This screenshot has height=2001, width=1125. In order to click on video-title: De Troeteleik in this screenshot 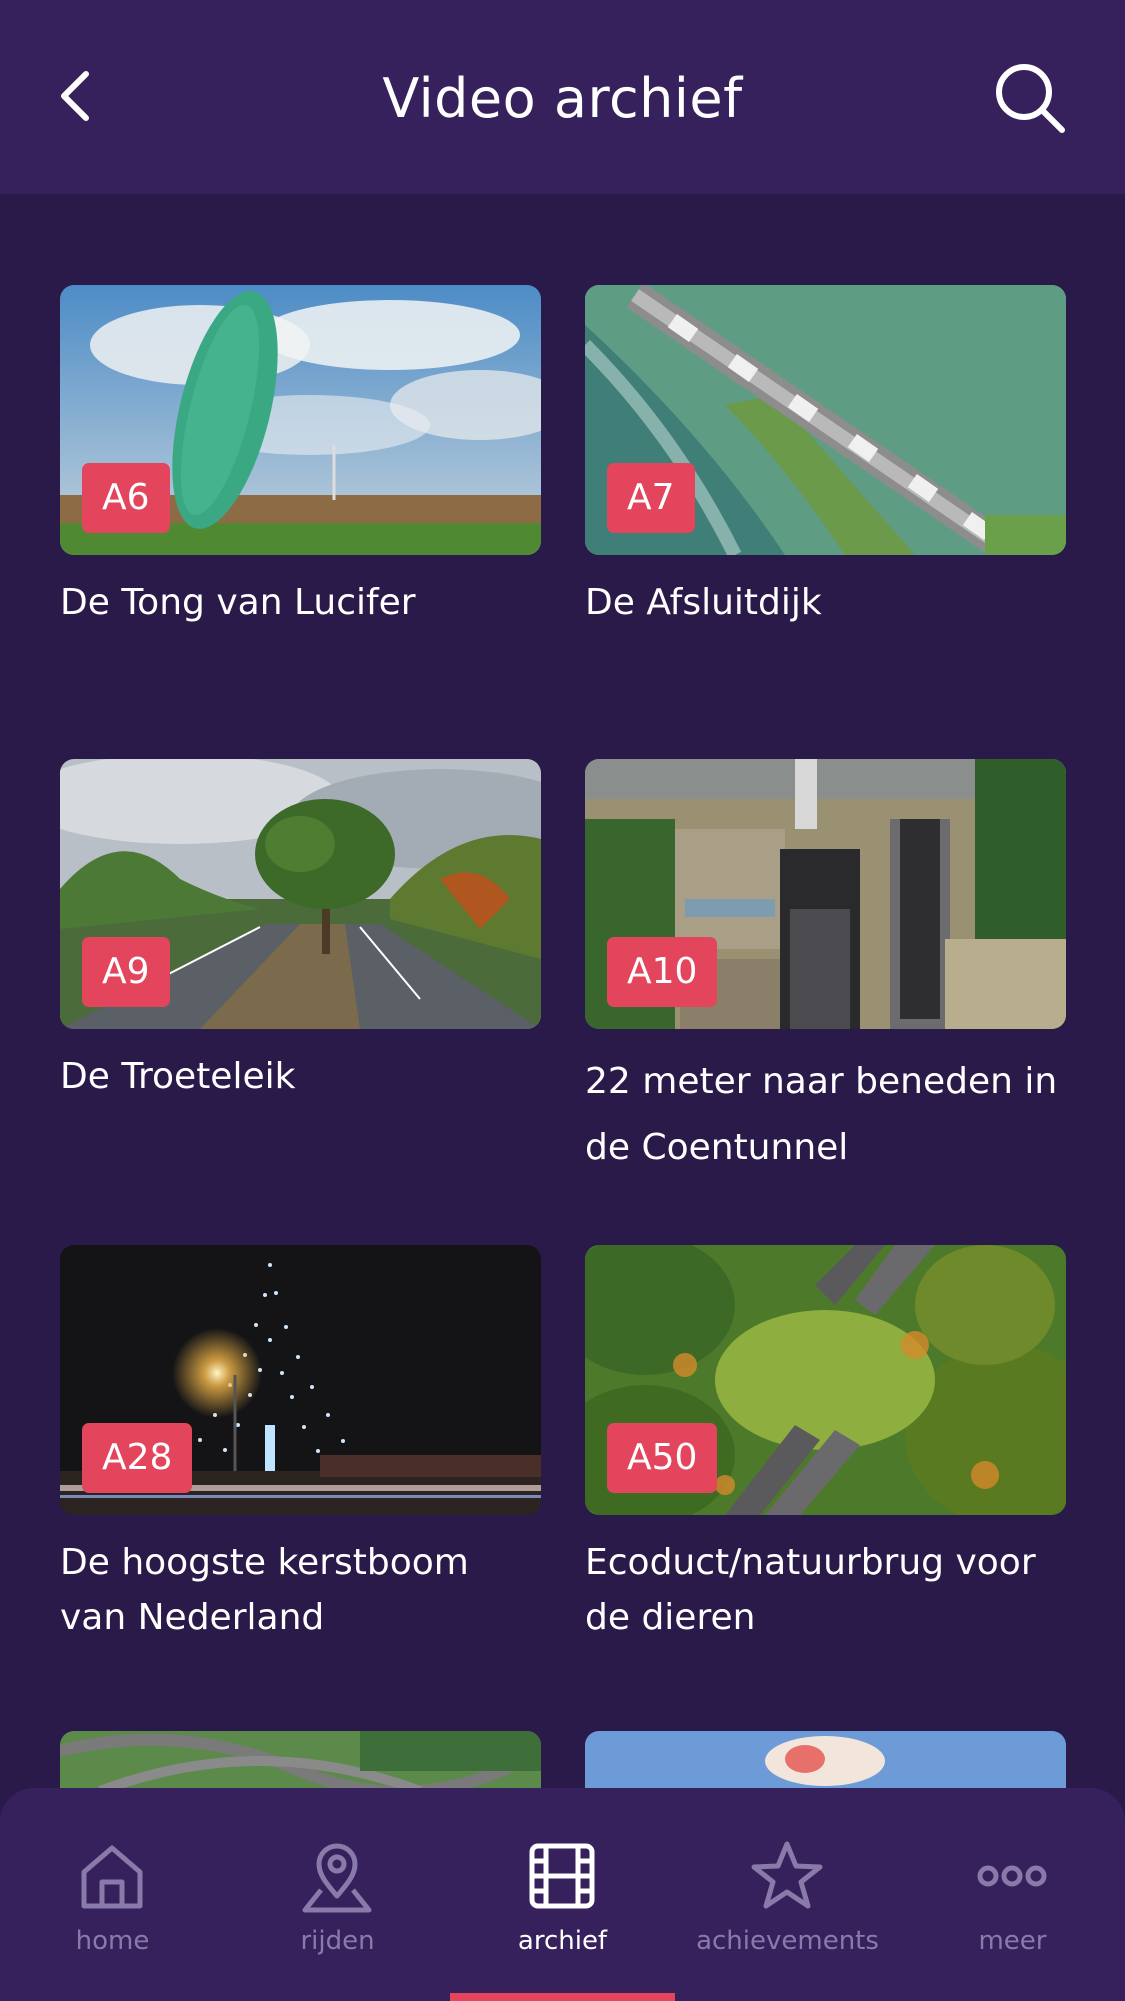, I will do `click(178, 1076)`.